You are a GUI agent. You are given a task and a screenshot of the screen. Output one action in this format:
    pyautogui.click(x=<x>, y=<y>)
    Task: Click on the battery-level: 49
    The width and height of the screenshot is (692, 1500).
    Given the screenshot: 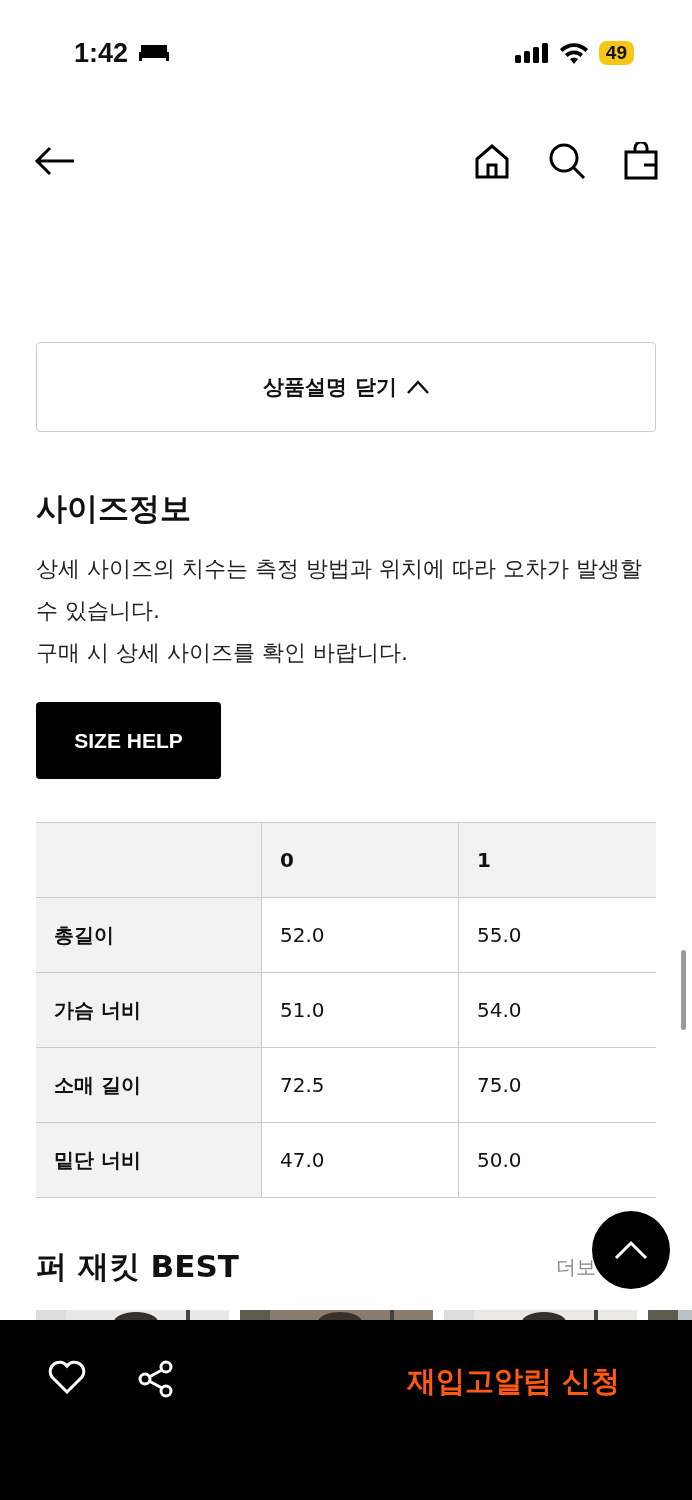 What is the action you would take?
    pyautogui.click(x=616, y=53)
    